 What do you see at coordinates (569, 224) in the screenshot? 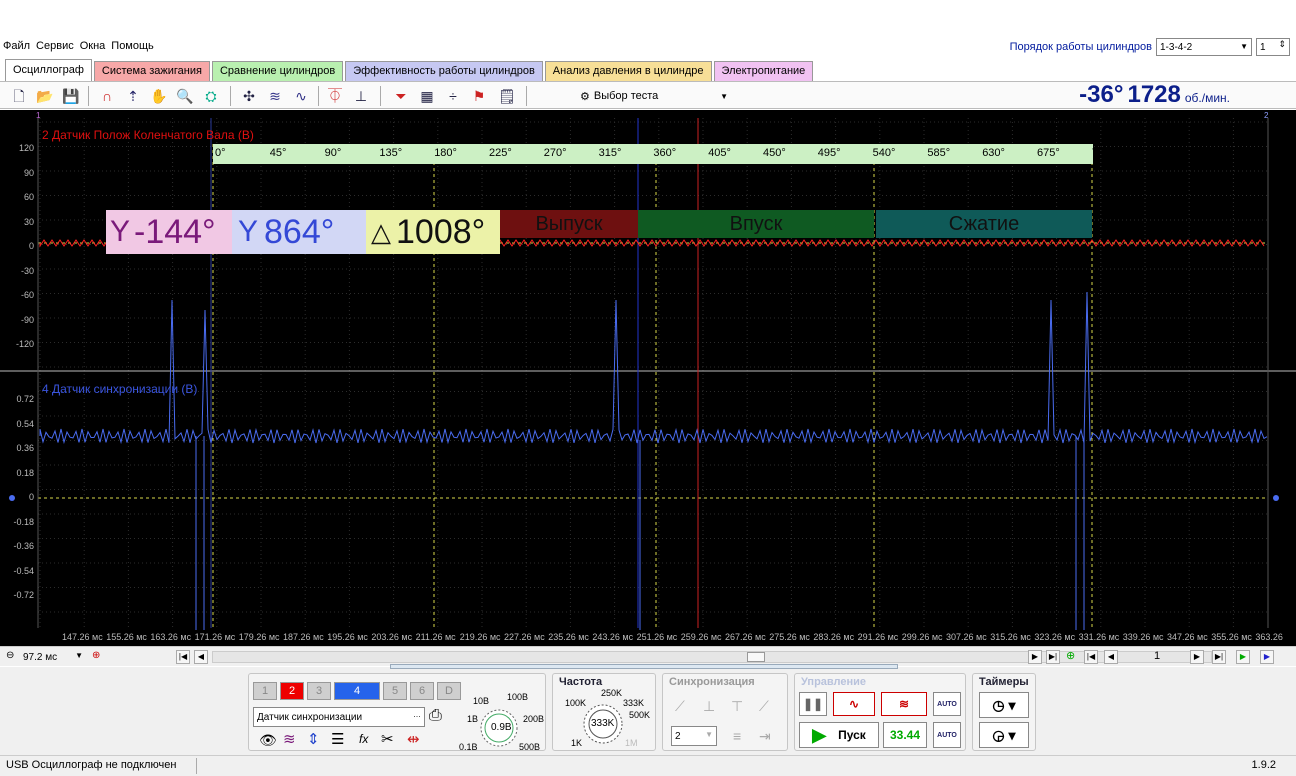
I see `stroke-band-1: Выпуск` at bounding box center [569, 224].